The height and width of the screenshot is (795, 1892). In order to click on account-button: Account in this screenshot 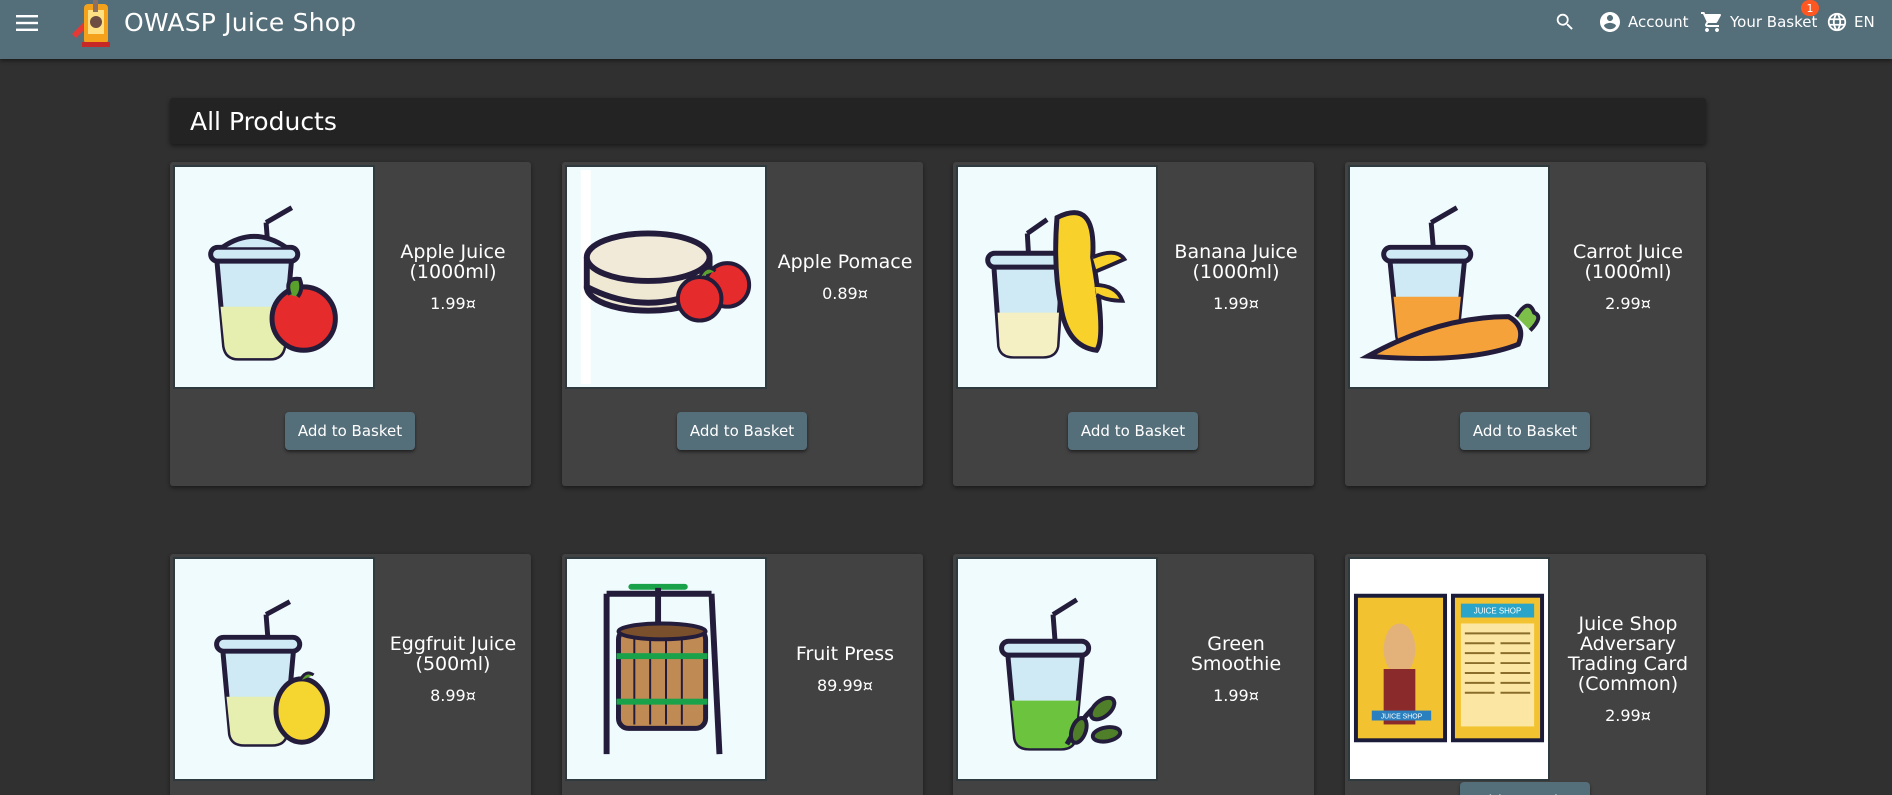, I will do `click(1643, 22)`.